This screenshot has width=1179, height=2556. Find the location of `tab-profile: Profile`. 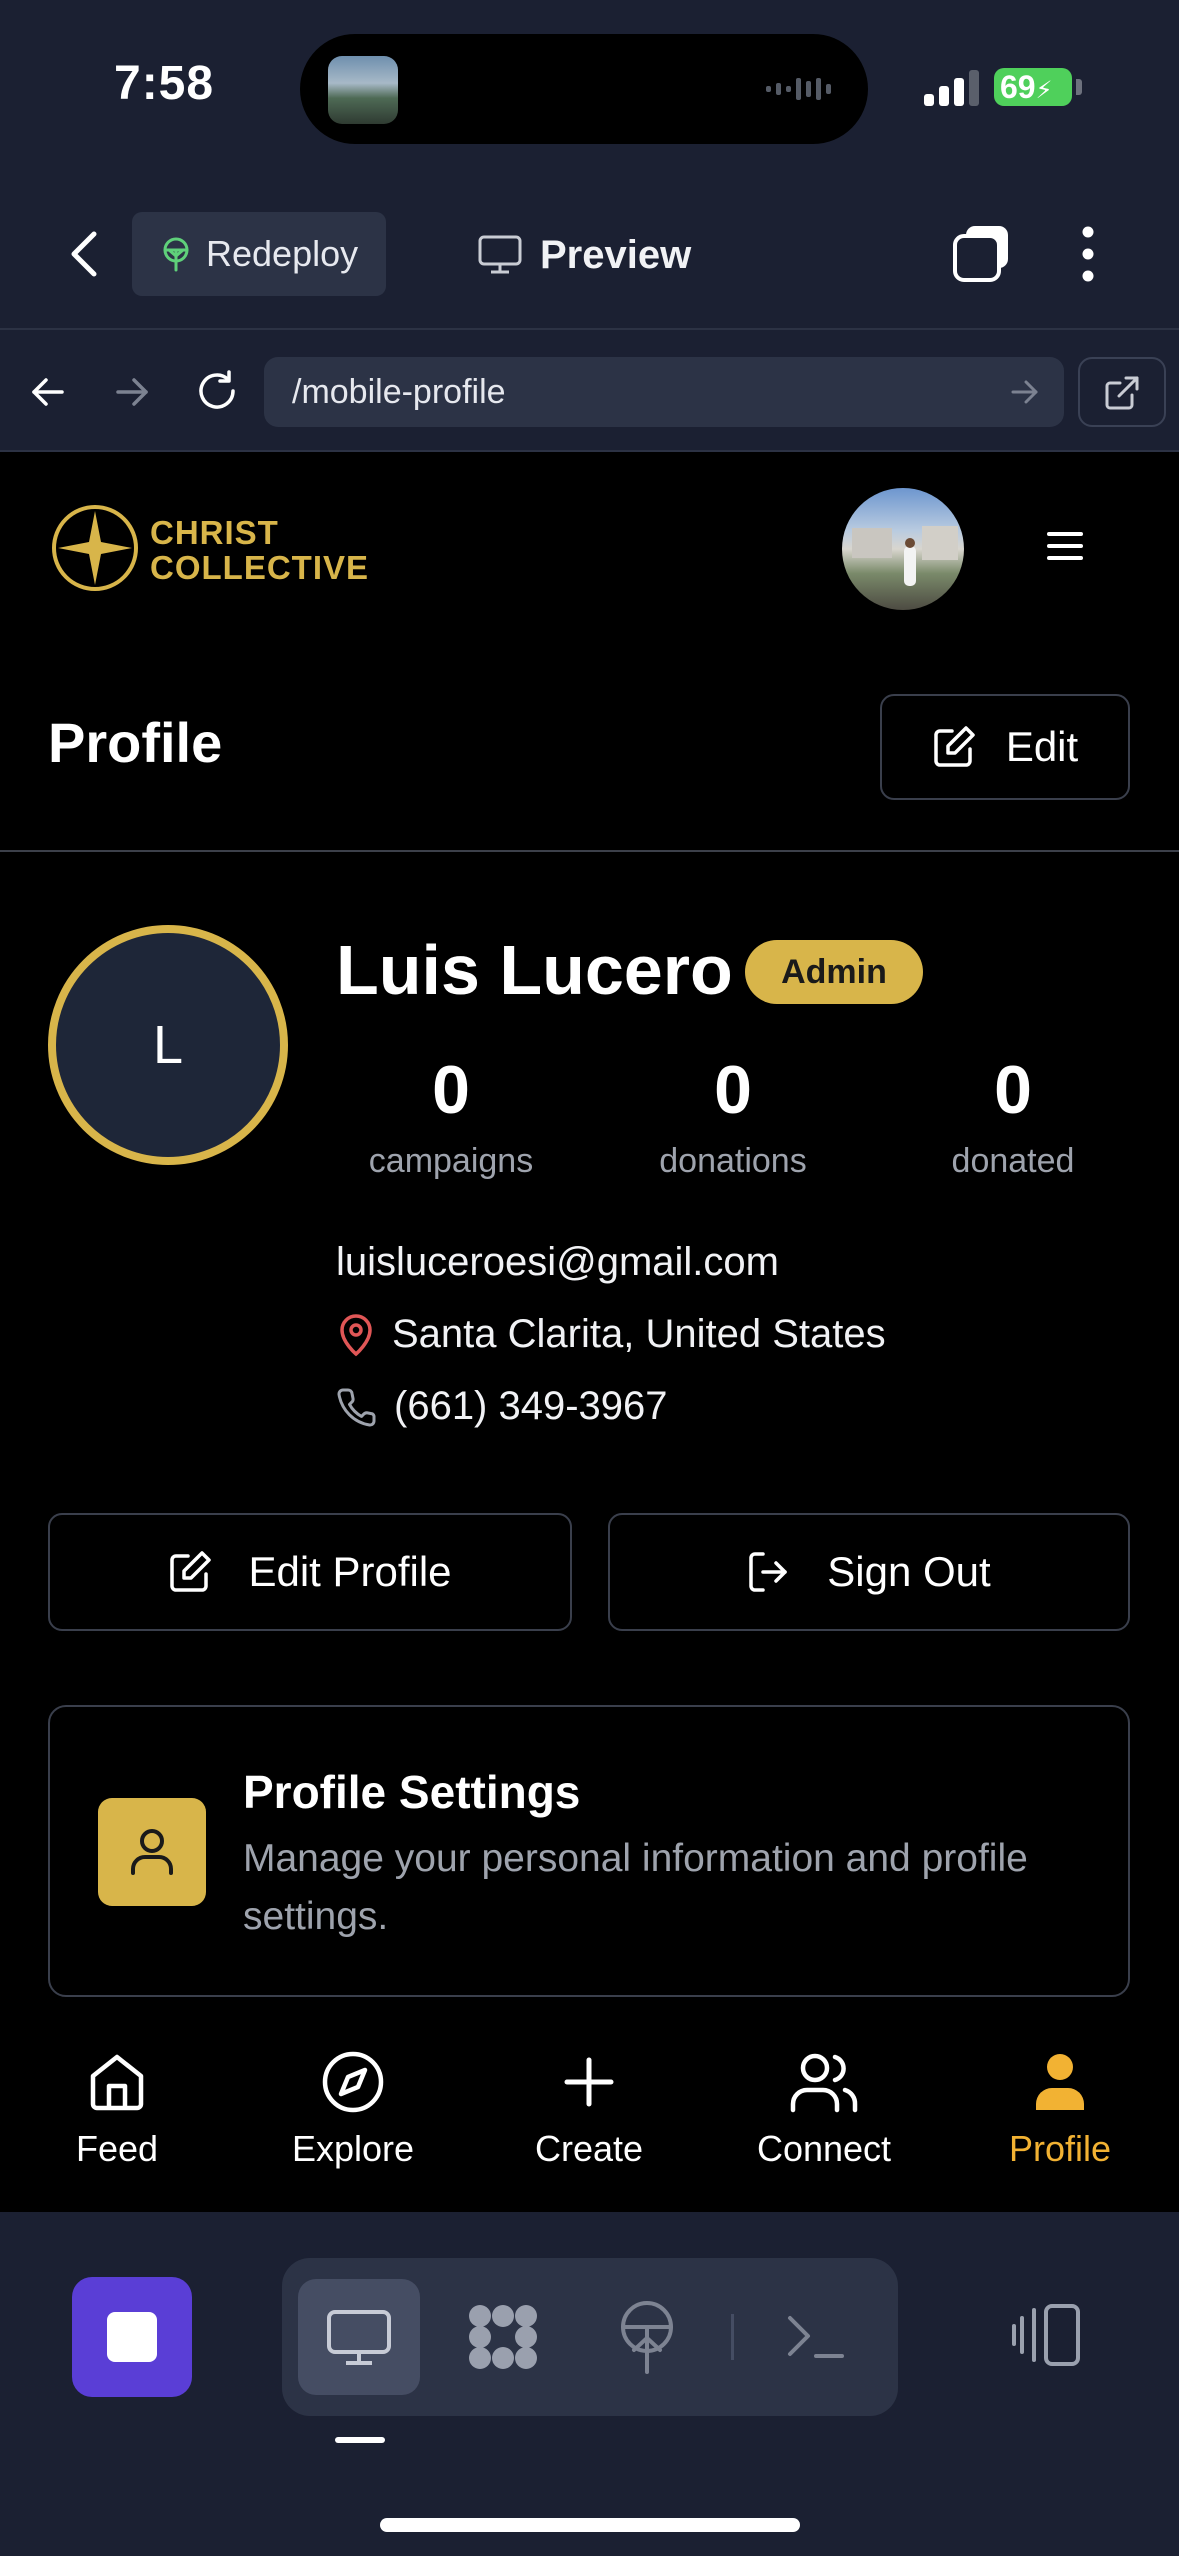

tab-profile: Profile is located at coordinates (1060, 2110).